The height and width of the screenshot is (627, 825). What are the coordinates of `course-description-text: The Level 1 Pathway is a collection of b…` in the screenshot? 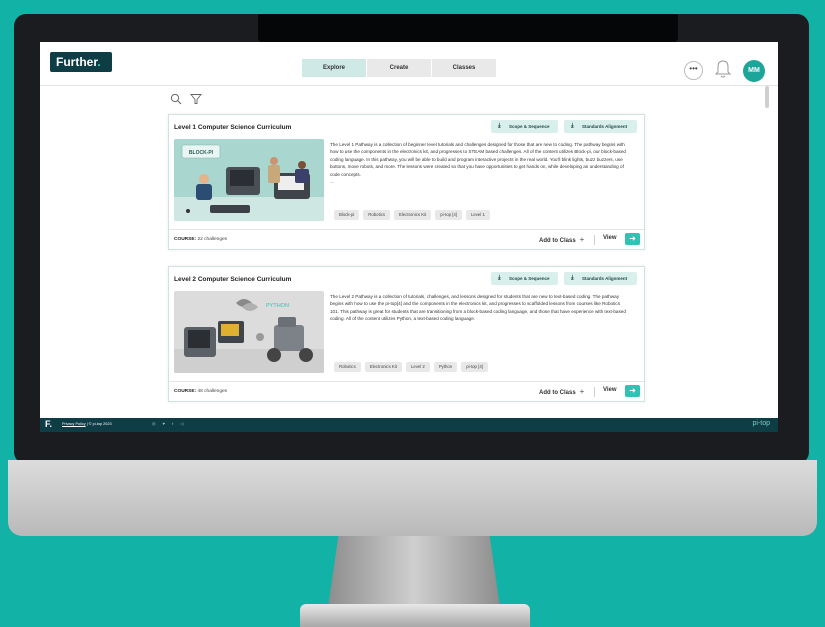 It's located at (478, 159).